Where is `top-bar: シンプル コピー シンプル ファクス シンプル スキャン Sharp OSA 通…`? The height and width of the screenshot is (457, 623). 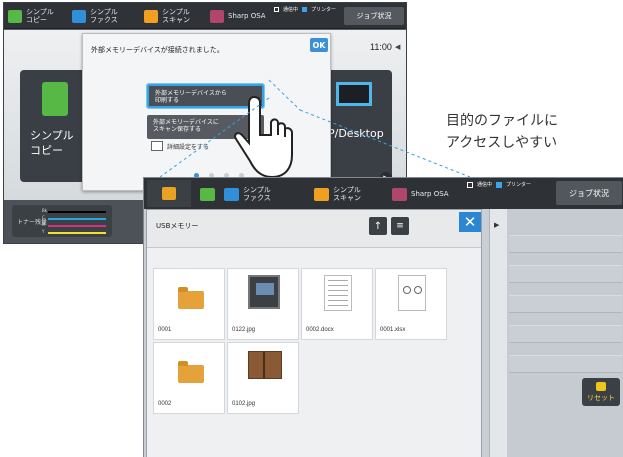
top-bar: シンプル コピー シンプル ファクス シンプル スキャン Sharp OSA 通… is located at coordinates (205, 16).